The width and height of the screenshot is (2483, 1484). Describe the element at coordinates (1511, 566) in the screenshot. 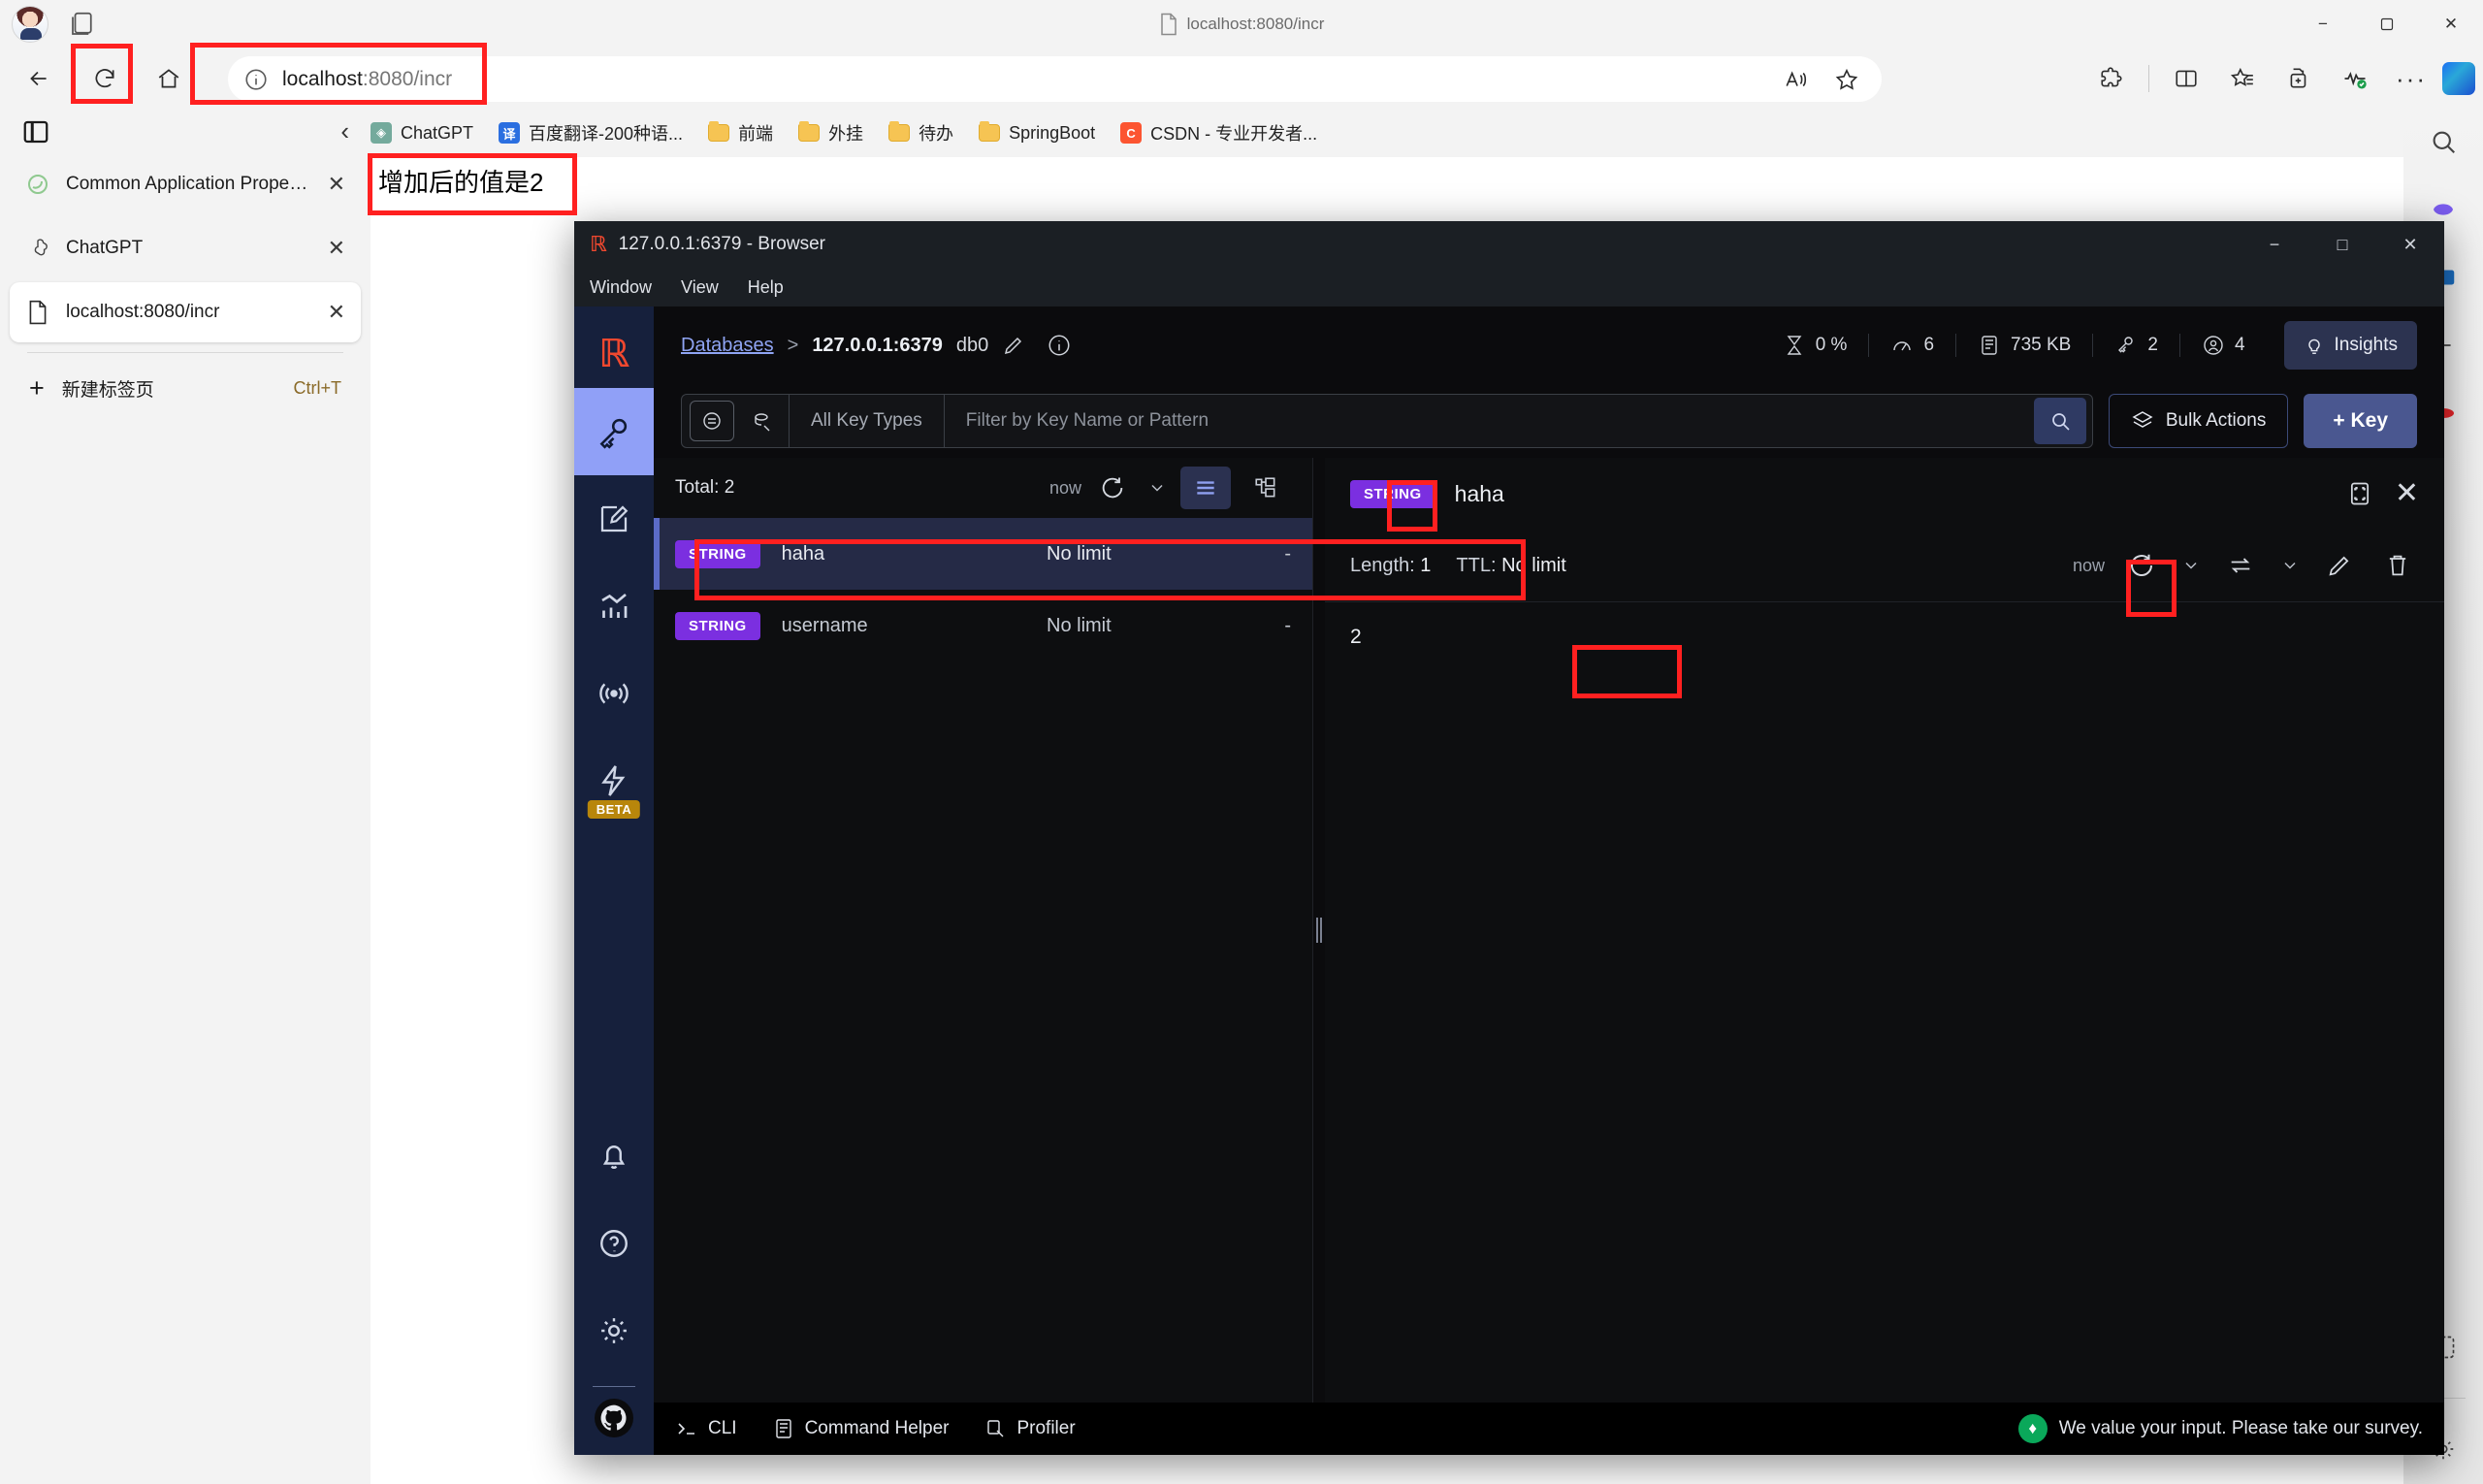

I see `ttl-label-group: TTL: No limit` at that location.